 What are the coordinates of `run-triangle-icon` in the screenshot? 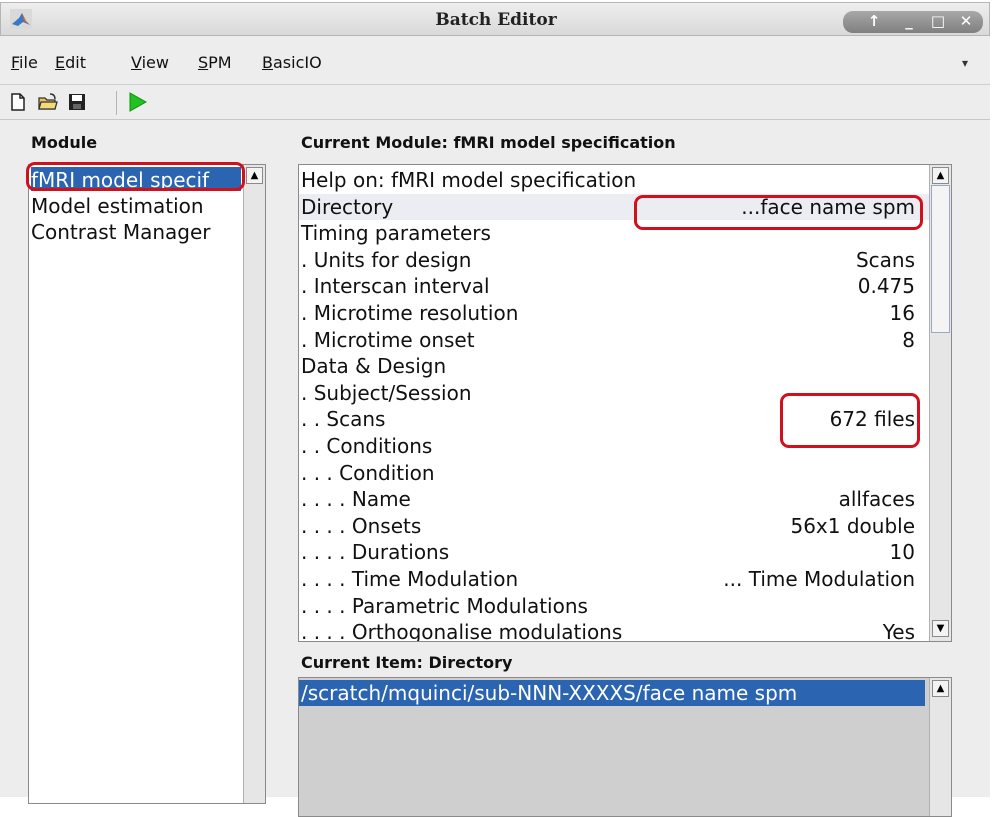 It's located at (137, 102).